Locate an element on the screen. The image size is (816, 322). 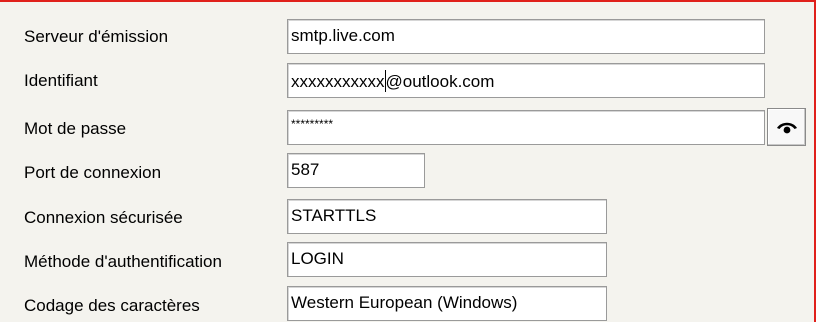
secure-connection-select: STARTTLS is located at coordinates (447, 216).